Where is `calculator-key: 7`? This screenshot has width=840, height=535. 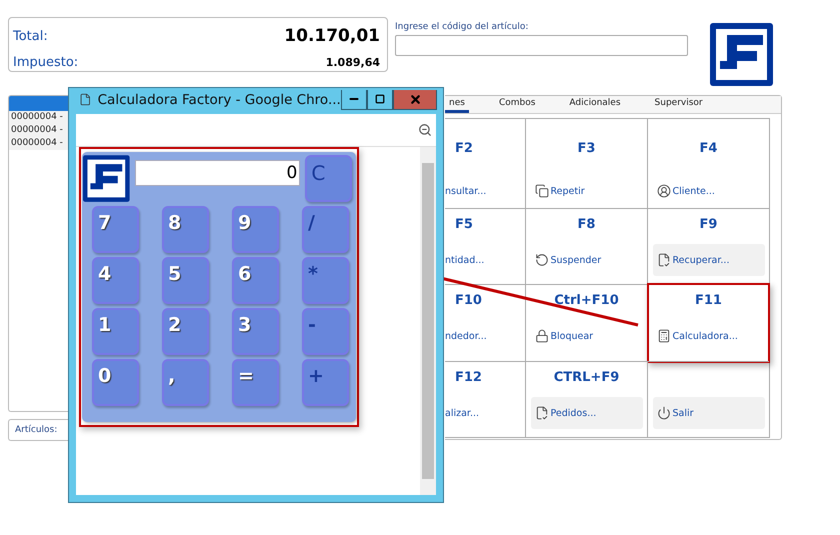
calculator-key: 7 is located at coordinates (115, 229).